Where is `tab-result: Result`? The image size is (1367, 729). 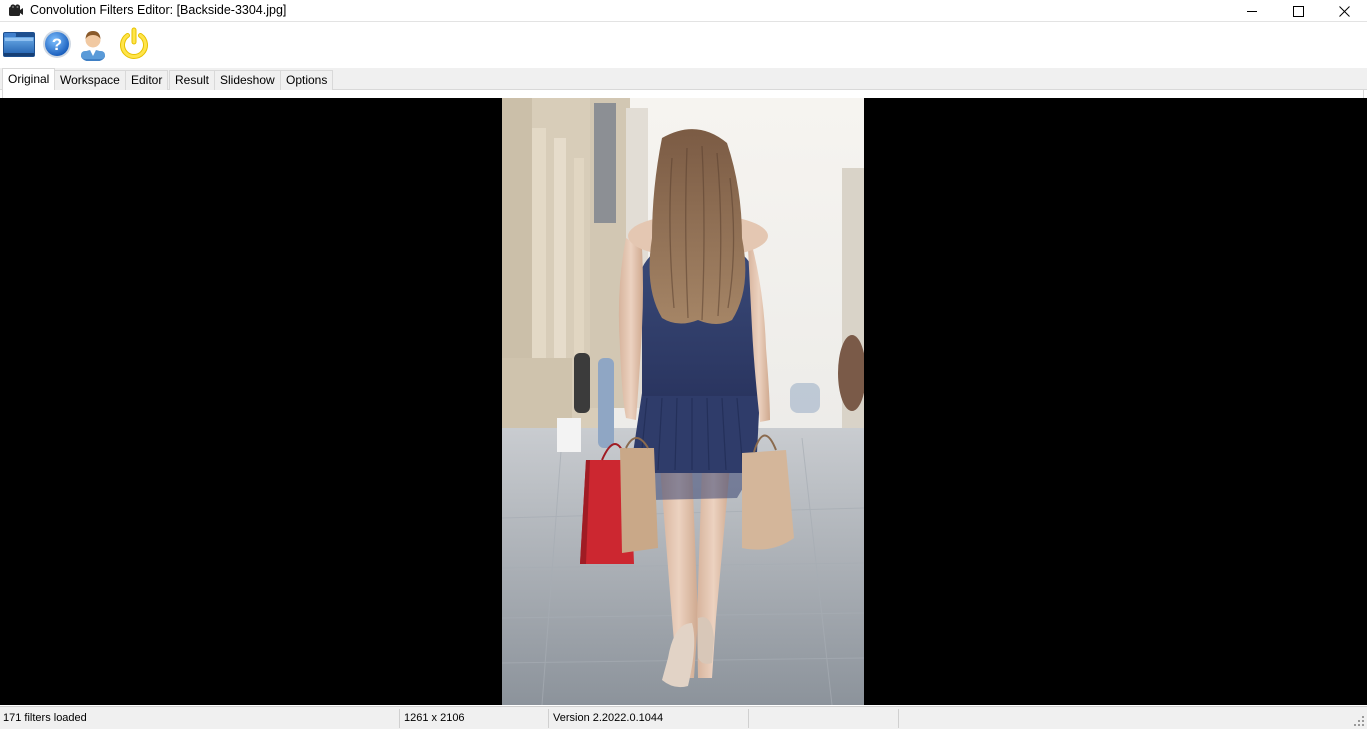
tab-result: Result is located at coordinates (192, 80).